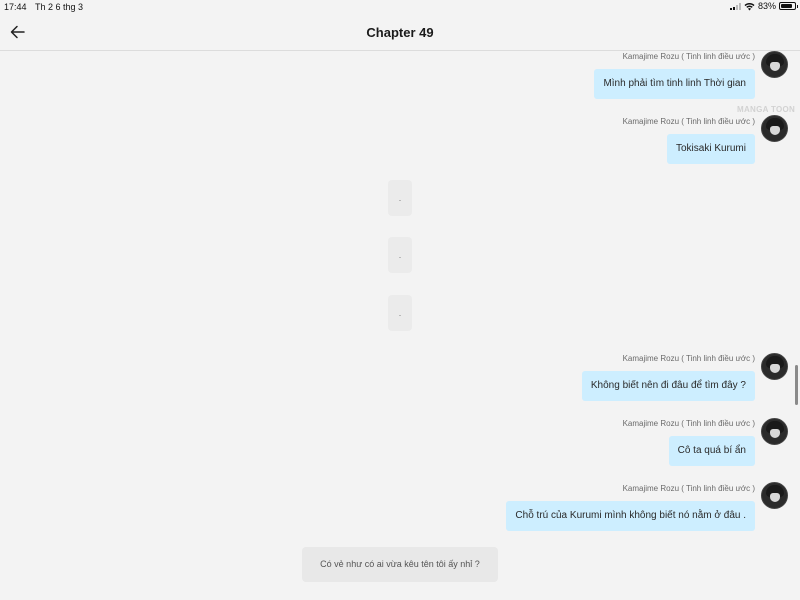 This screenshot has height=600, width=800. I want to click on top-navigation-bar: Chapter 49, so click(400, 32).